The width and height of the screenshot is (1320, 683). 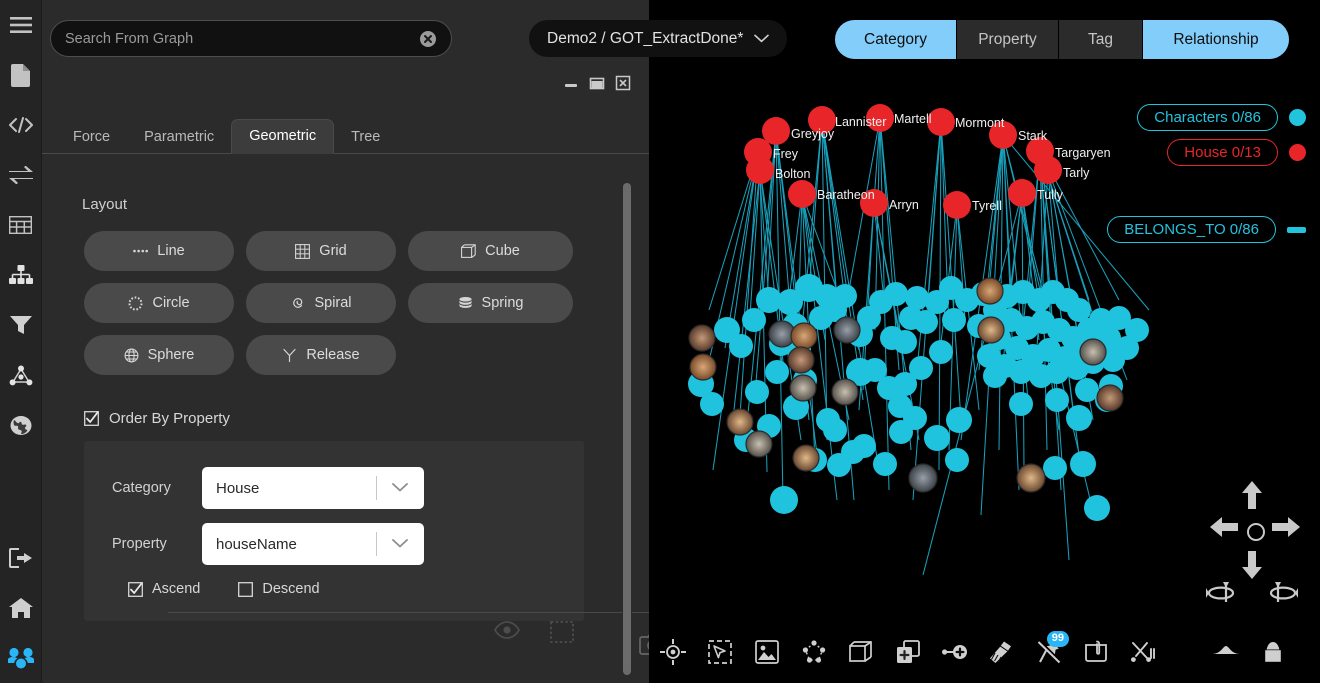 What do you see at coordinates (21, 225) in the screenshot?
I see `sidebar-item-table` at bounding box center [21, 225].